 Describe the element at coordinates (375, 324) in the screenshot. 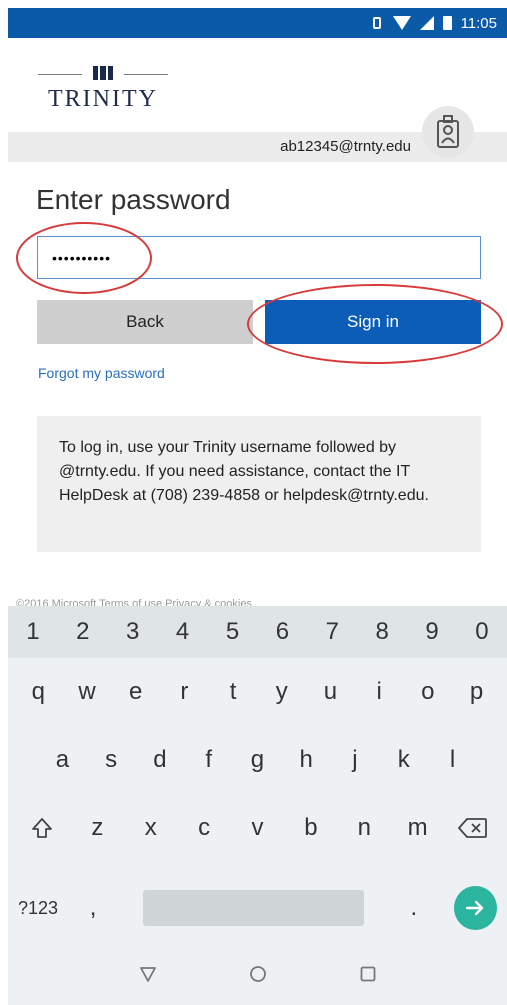

I see `annotation-ellipse-signin` at that location.